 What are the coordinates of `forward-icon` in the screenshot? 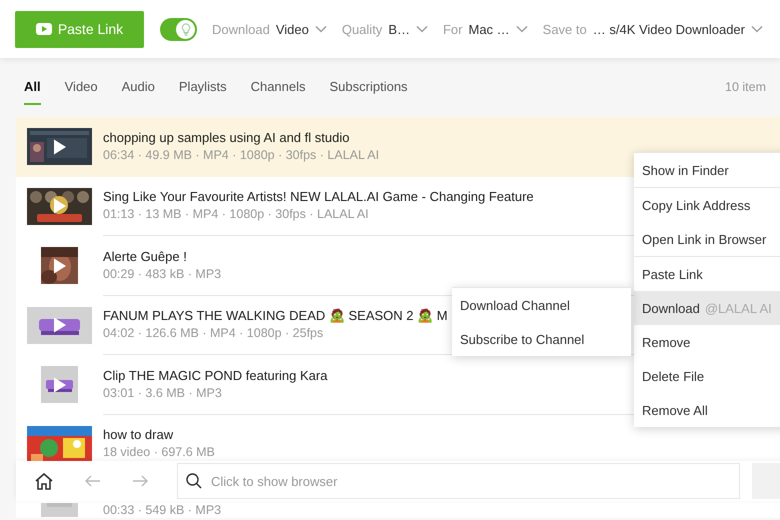 It's located at (140, 481).